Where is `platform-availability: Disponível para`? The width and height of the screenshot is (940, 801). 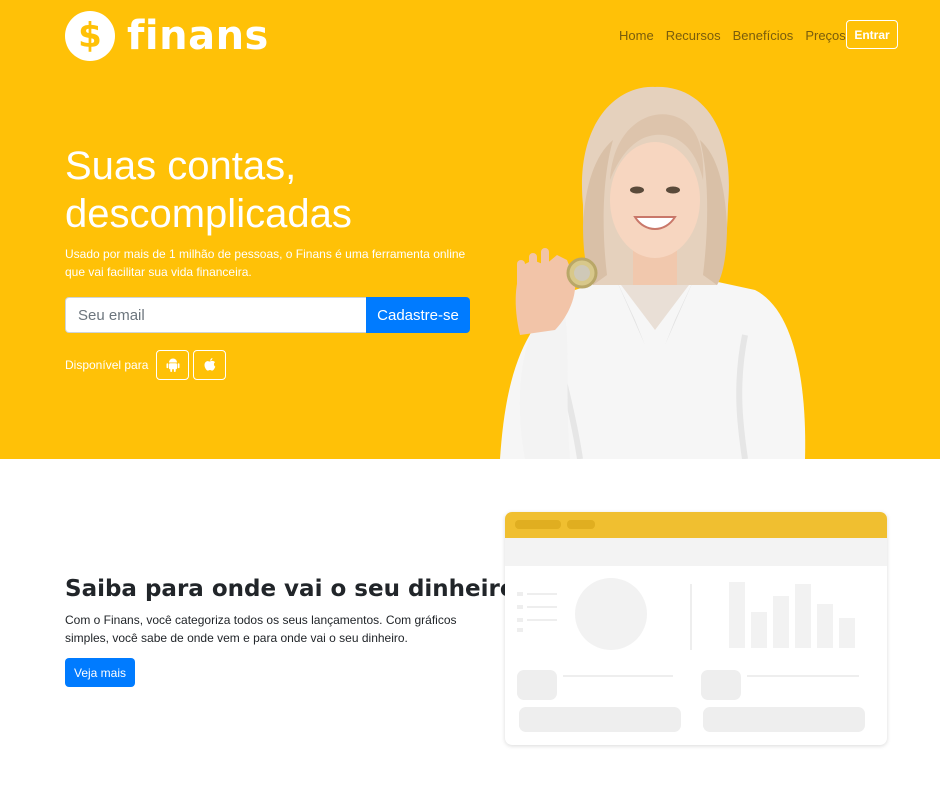
platform-availability: Disponível para is located at coordinates (146, 365).